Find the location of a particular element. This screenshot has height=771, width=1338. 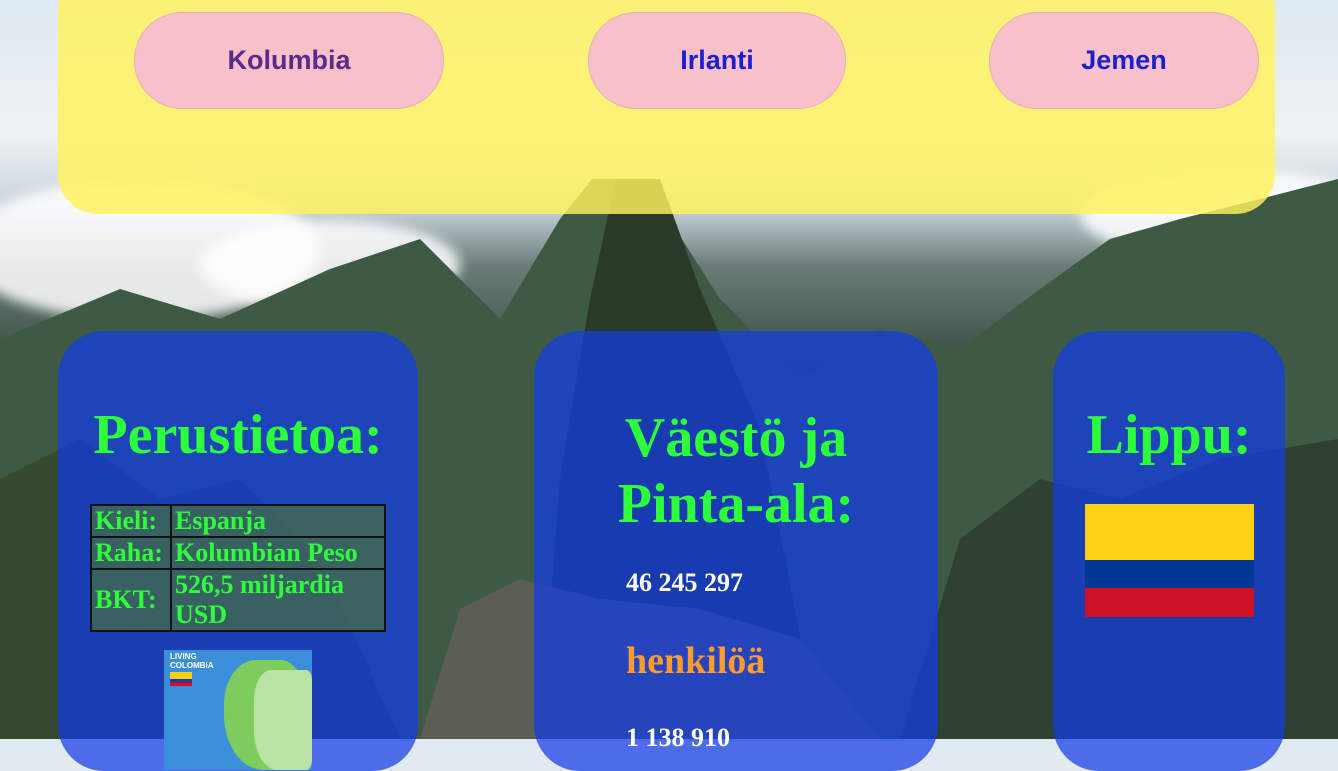

population-value: 46 245 297 is located at coordinates (684, 582).